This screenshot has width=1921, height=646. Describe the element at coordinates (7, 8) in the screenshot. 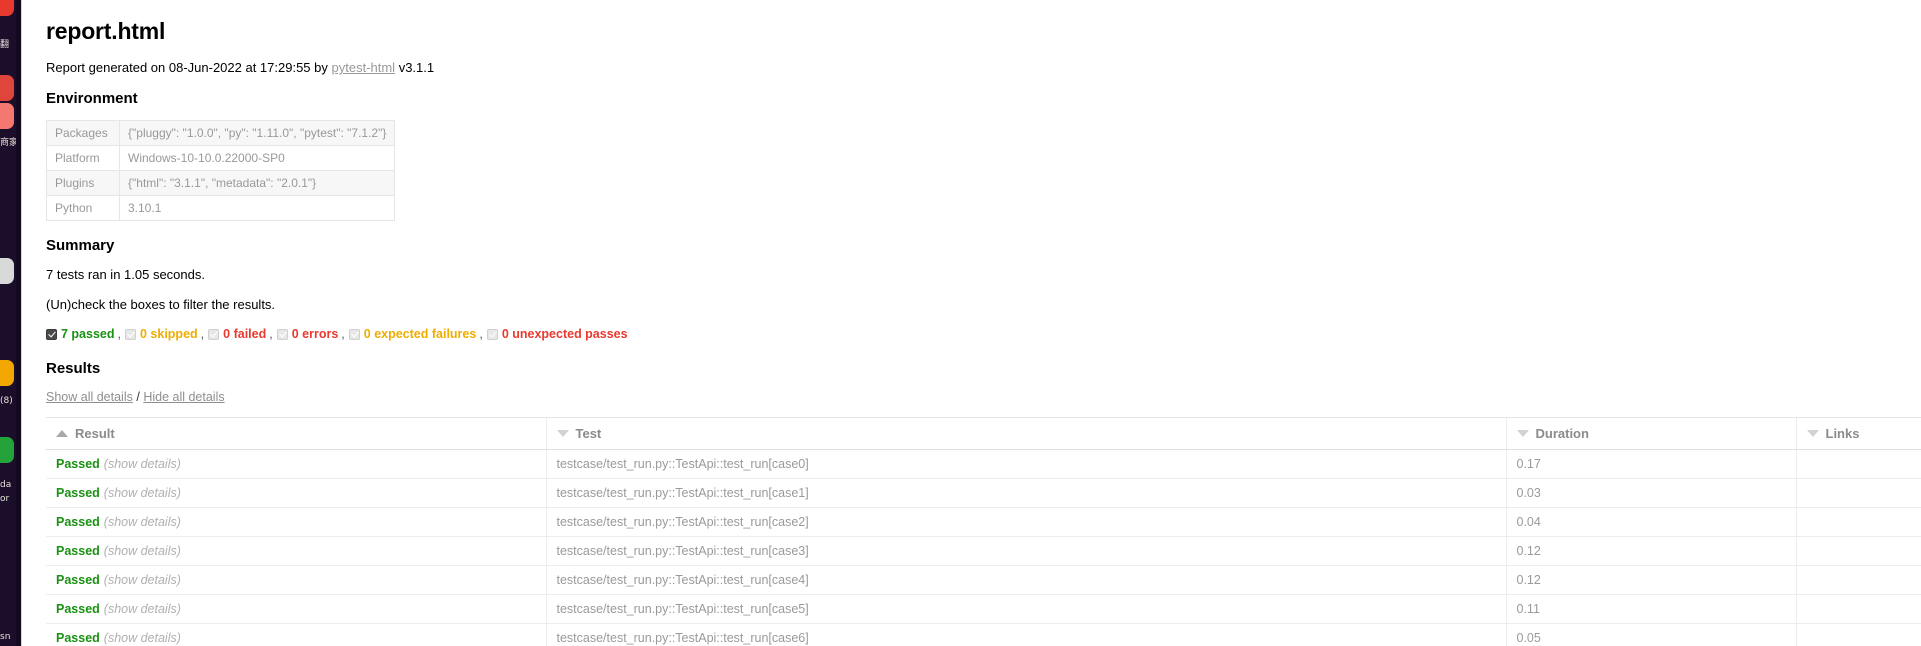

I see `app-icon-red-rounded` at that location.